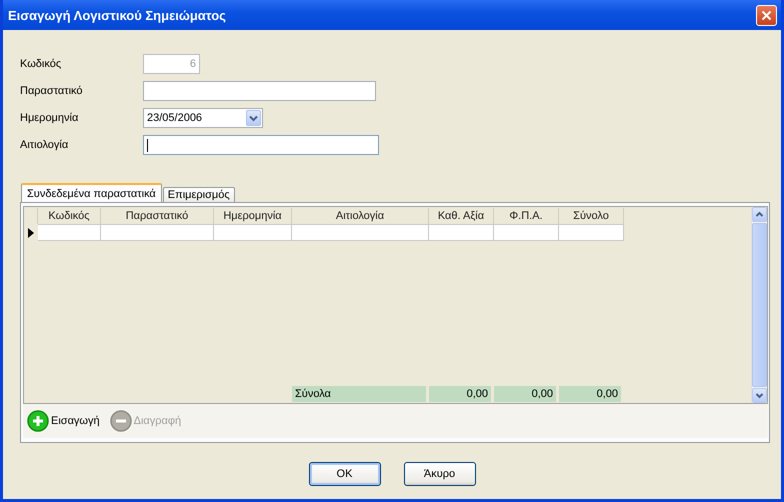  What do you see at coordinates (117, 15) in the screenshot?
I see `window-title: Εισαγωγή Λογιστικού Σημειώματος` at bounding box center [117, 15].